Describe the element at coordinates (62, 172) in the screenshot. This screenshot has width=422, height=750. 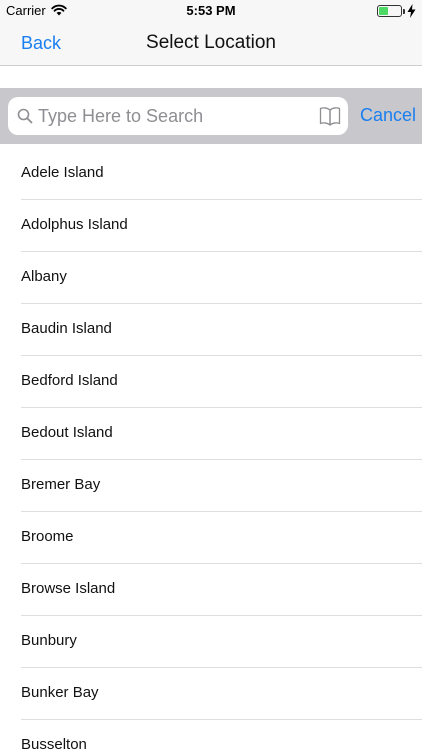
I see `location-label: Adele Island` at that location.